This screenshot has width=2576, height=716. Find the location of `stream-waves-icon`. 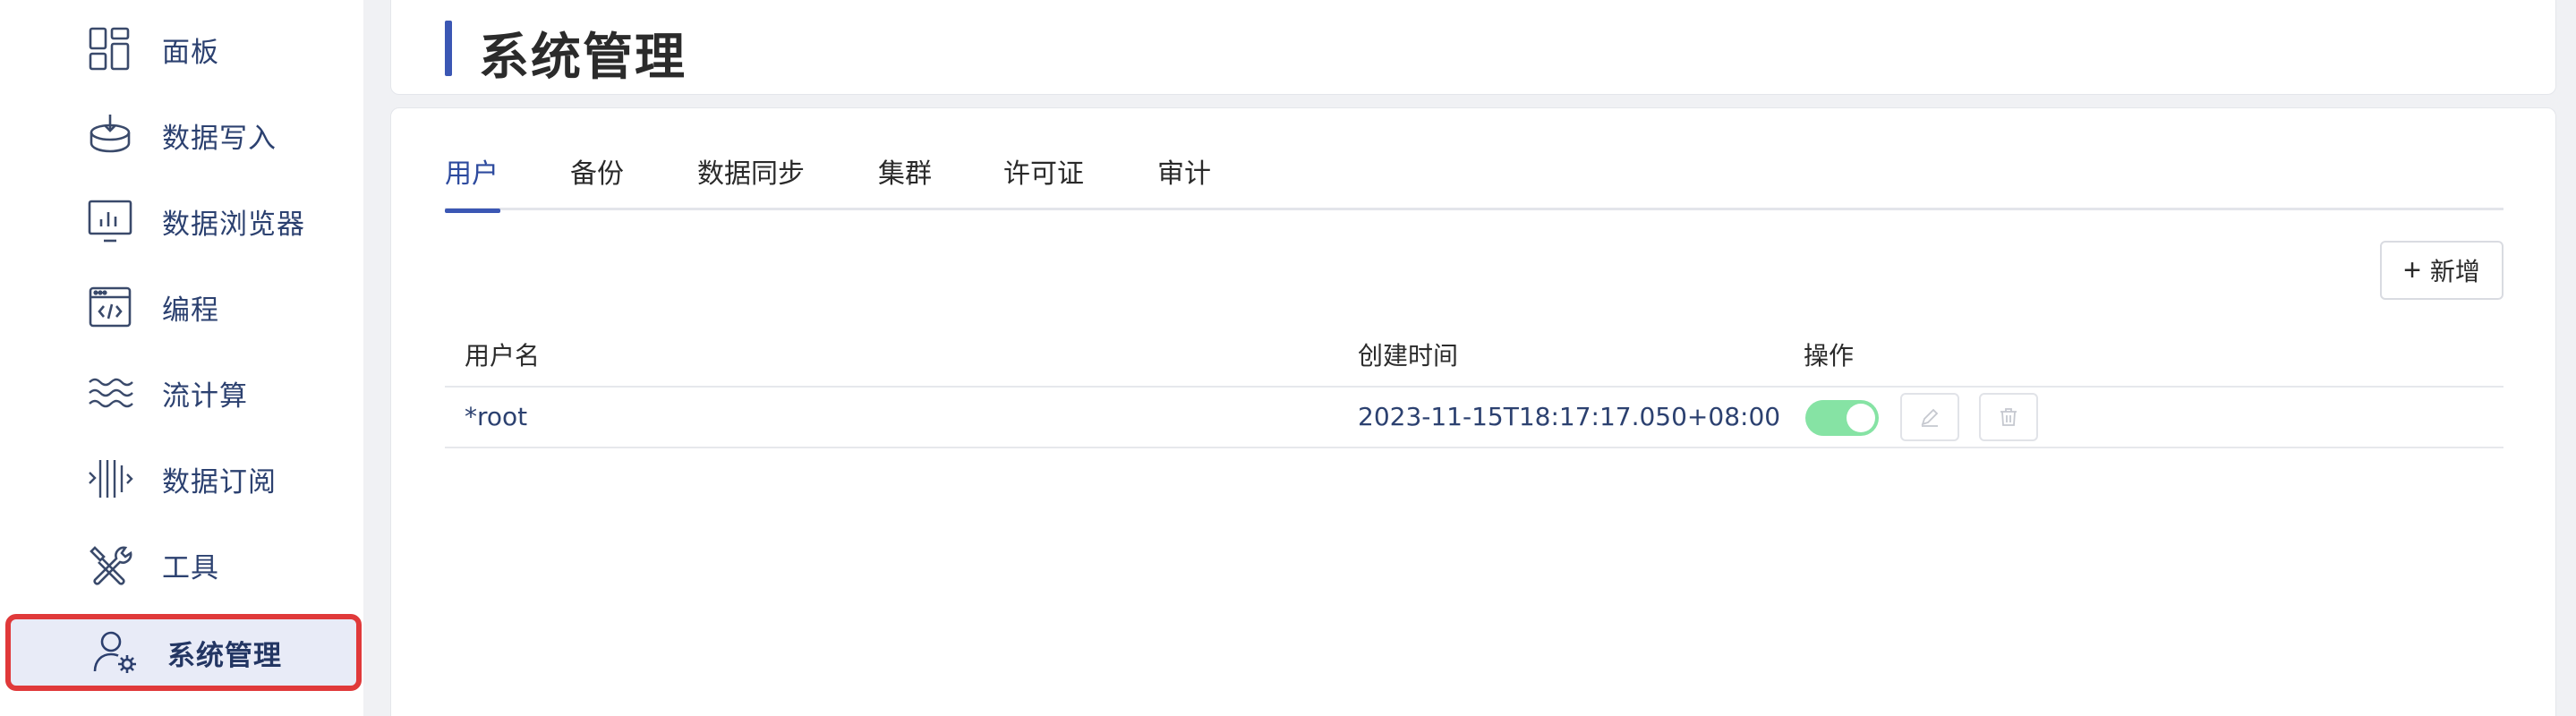

stream-waves-icon is located at coordinates (110, 393).